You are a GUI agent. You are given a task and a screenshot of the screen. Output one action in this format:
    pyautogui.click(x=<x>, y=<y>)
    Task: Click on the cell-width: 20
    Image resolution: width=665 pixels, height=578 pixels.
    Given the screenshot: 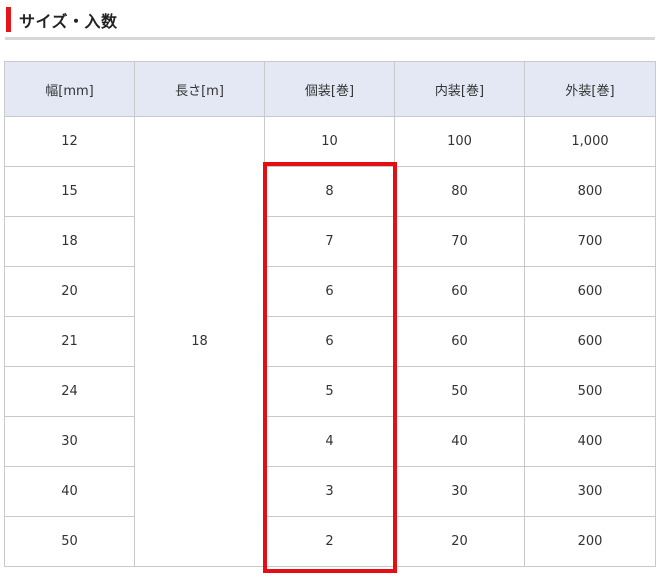 What is the action you would take?
    pyautogui.click(x=69, y=291)
    